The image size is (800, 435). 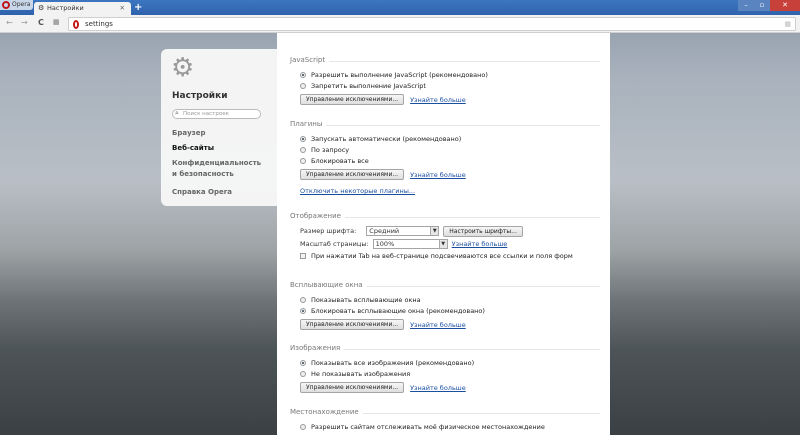 I want to click on minimize-button: –, so click(x=746, y=5).